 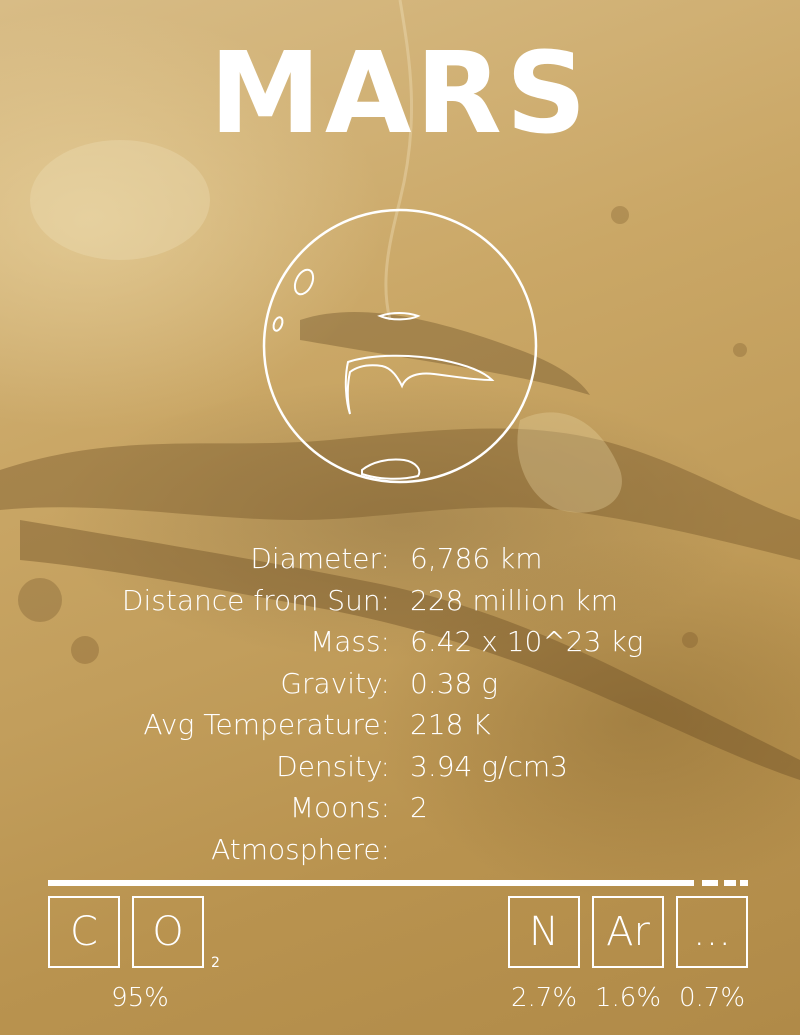 I want to click on fact-value: 2, so click(x=419, y=807).